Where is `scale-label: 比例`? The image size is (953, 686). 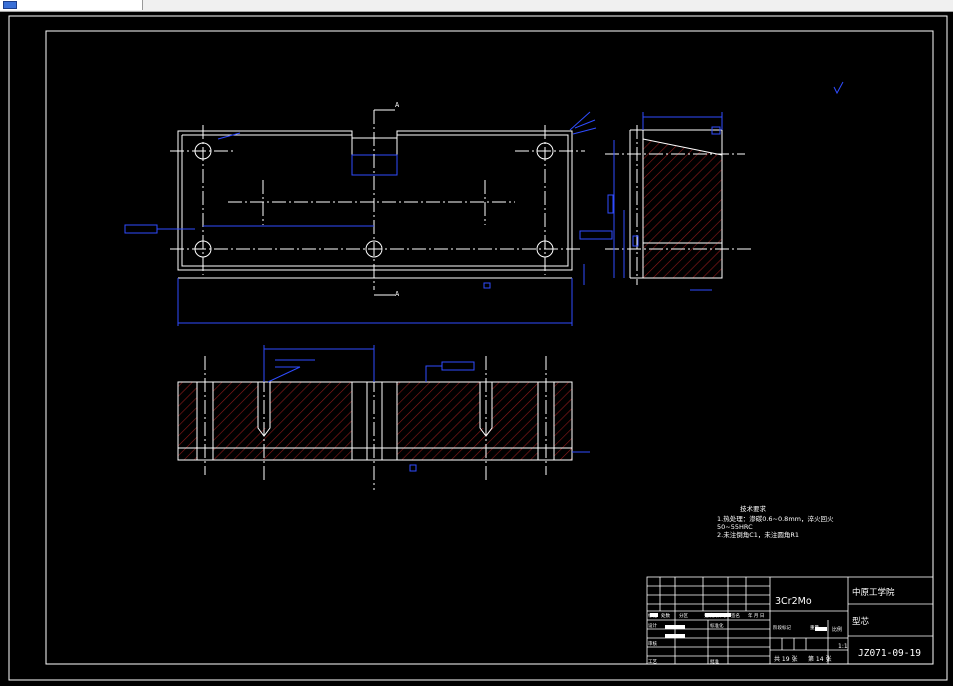 scale-label: 比例 is located at coordinates (837, 629).